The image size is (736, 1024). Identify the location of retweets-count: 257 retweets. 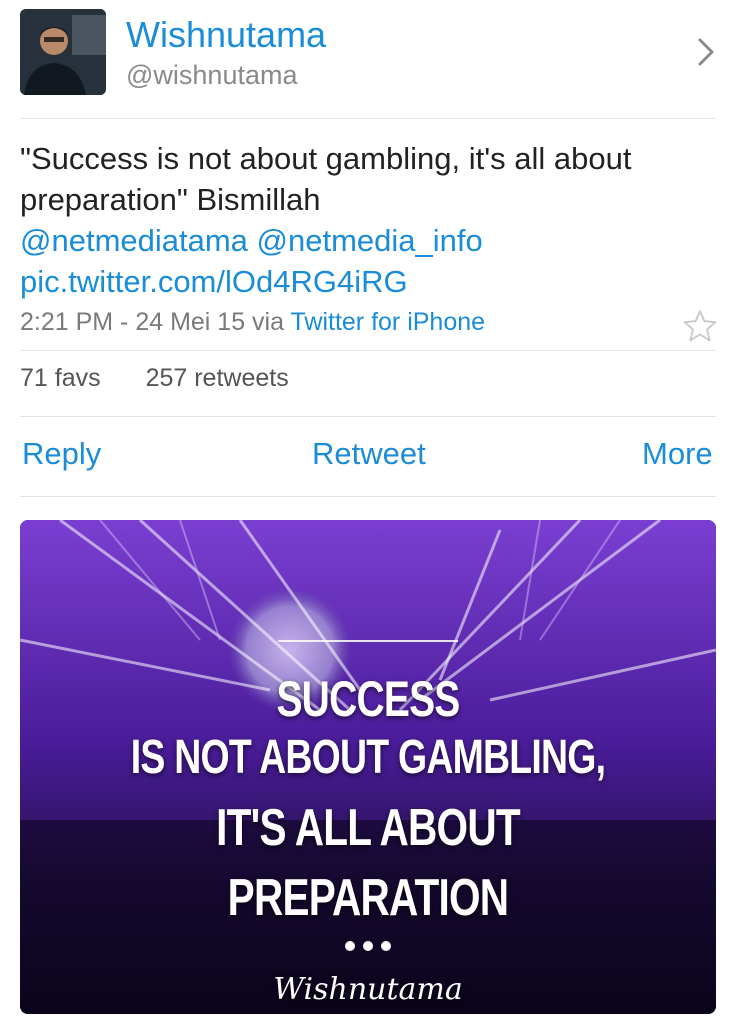
(217, 378).